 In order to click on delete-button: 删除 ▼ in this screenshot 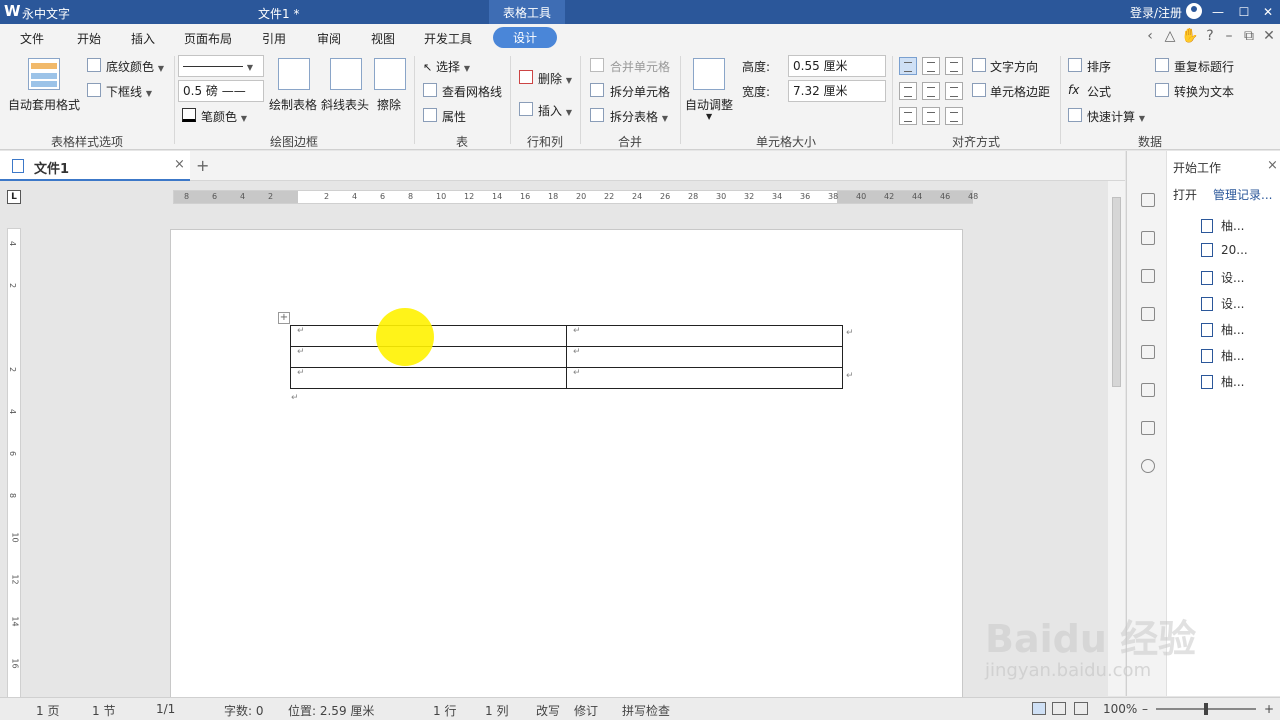, I will do `click(555, 78)`.